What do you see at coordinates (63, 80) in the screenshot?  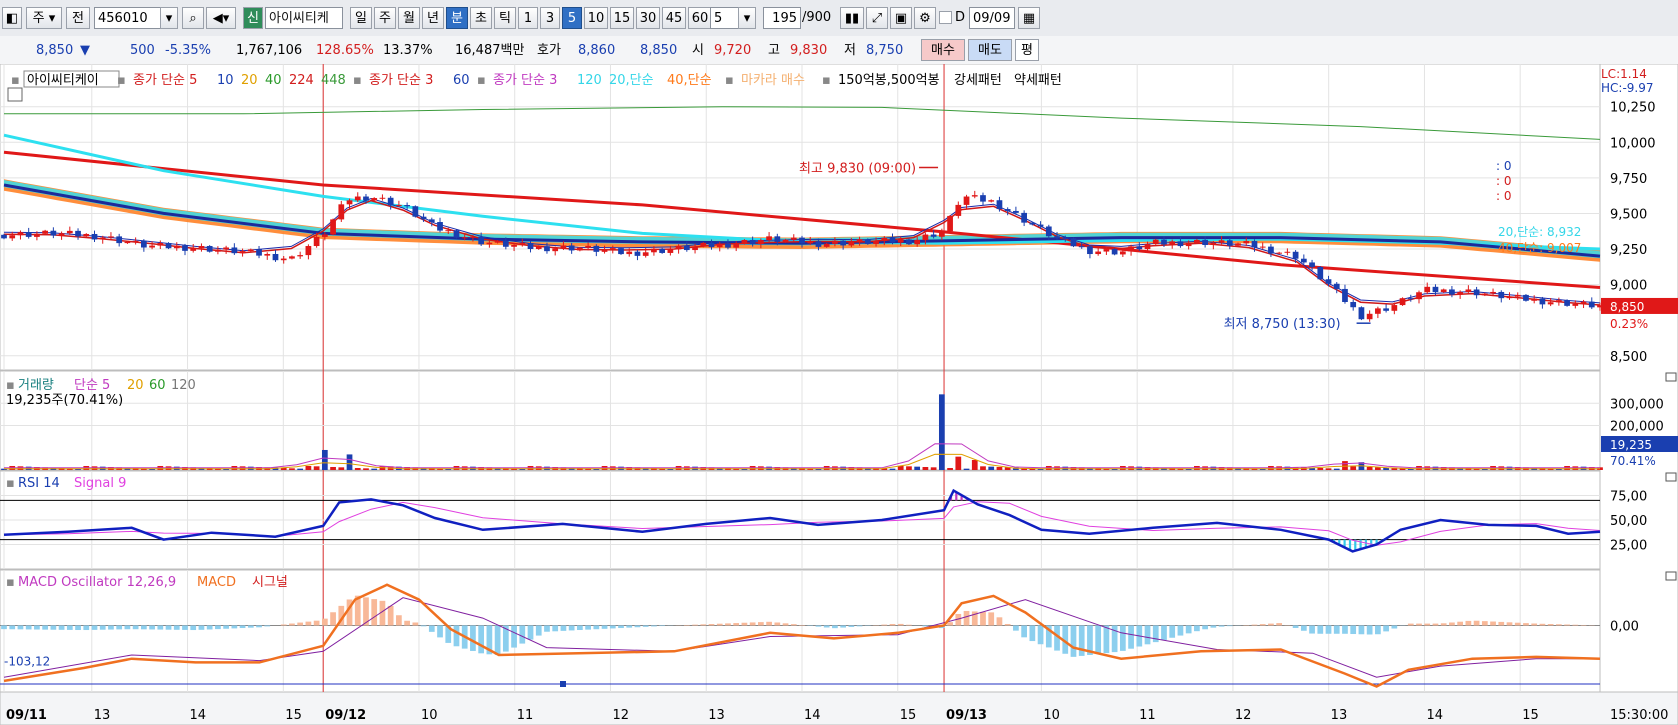 I see `legend-stock-name: 아이씨티케이` at bounding box center [63, 80].